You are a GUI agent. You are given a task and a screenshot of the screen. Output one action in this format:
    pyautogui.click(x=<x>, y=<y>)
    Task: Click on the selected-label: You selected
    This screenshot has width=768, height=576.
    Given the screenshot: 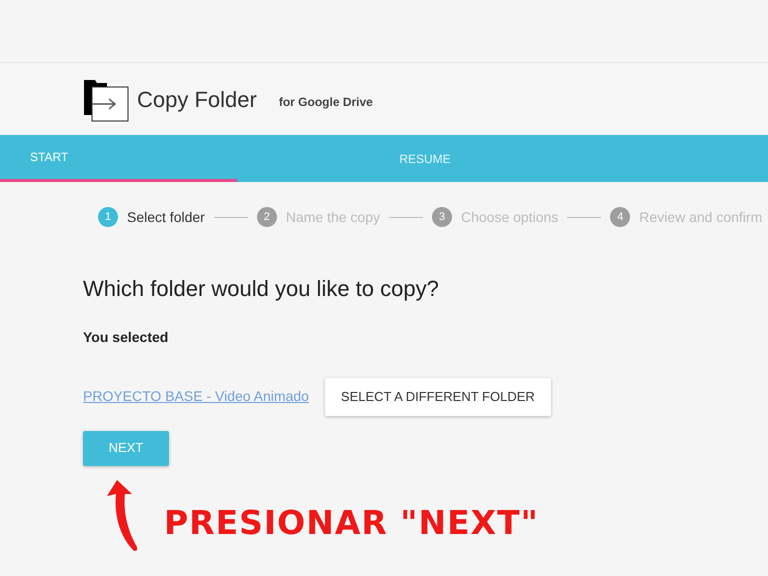 What is the action you would take?
    pyautogui.click(x=126, y=337)
    